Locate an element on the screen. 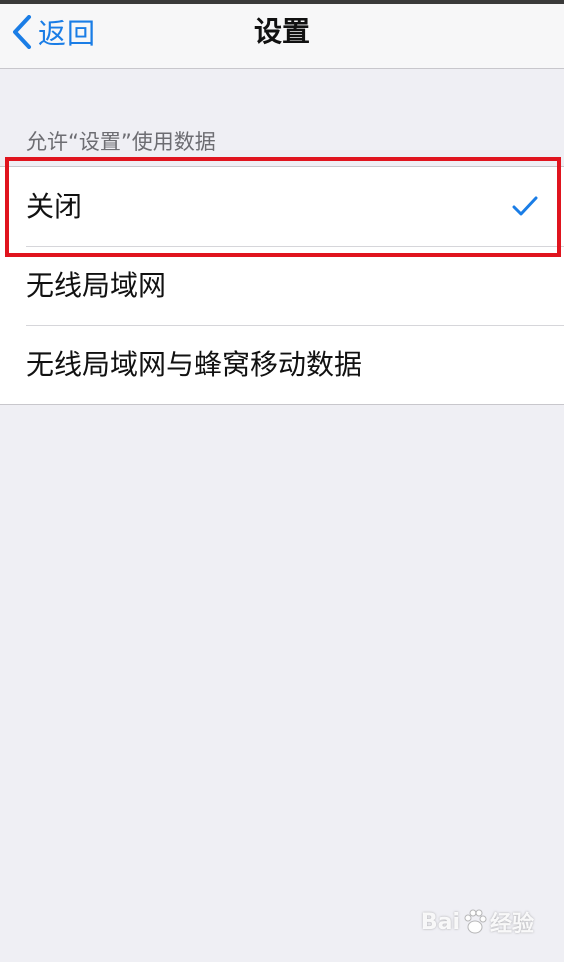 This screenshot has width=564, height=962. option-off: 关闭 is located at coordinates (282, 206).